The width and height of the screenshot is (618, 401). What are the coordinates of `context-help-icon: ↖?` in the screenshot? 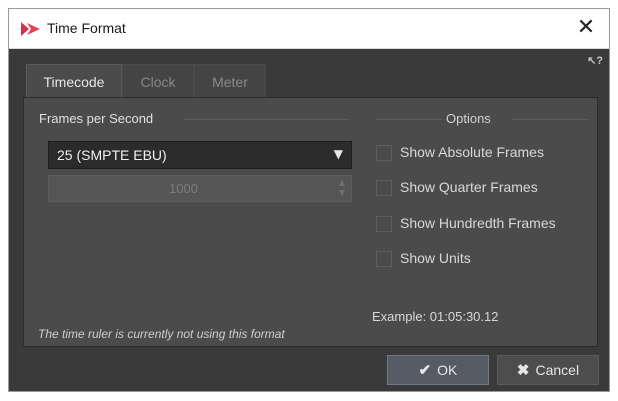 It's located at (595, 60).